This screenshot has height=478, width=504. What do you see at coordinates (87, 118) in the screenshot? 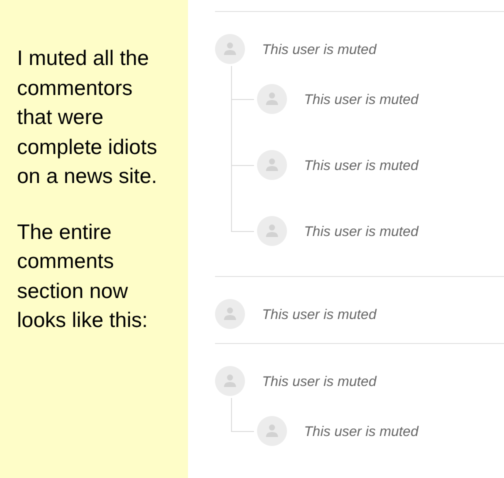
I see `caption-text: I muted all the commentors that were complete idiots on a news site.` at bounding box center [87, 118].